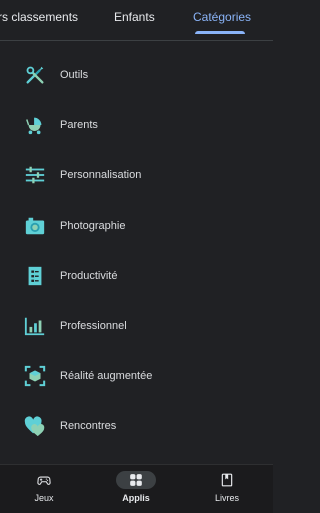 This screenshot has height=513, width=320. What do you see at coordinates (222, 17) in the screenshot?
I see `tab-categories: Catégories` at bounding box center [222, 17].